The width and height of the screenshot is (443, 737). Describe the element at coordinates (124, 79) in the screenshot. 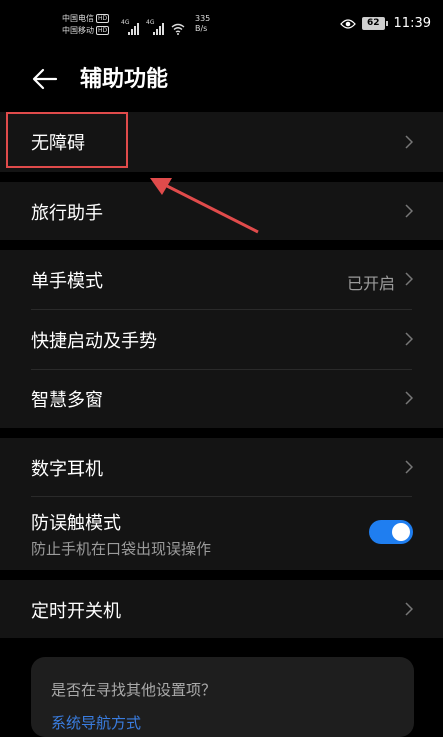

I see `page-title: 辅助功能` at that location.